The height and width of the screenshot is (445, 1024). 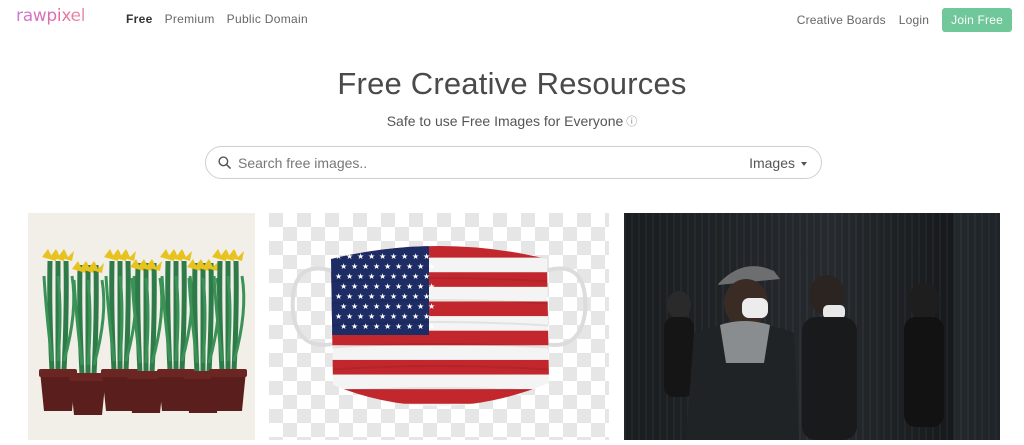 I want to click on page-title: Free Creative Resources, so click(x=512, y=83).